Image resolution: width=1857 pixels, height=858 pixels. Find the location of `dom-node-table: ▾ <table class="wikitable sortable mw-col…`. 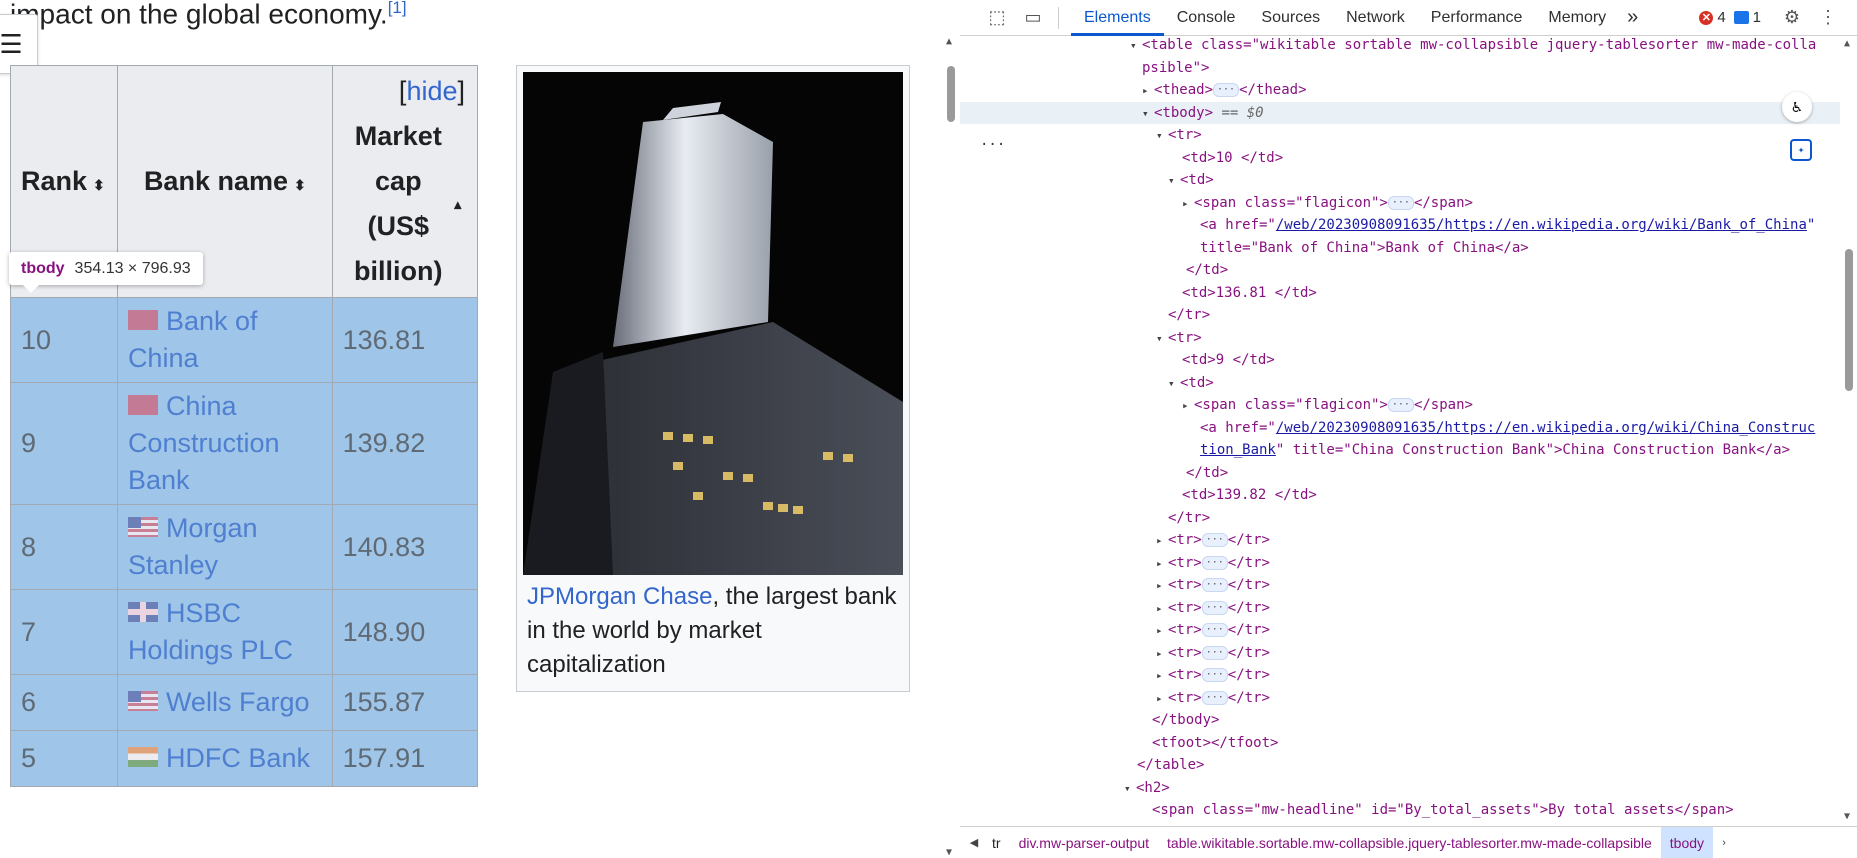

dom-node-table: ▾ <table class="wikitable sortable mw-col… is located at coordinates (1473, 47).